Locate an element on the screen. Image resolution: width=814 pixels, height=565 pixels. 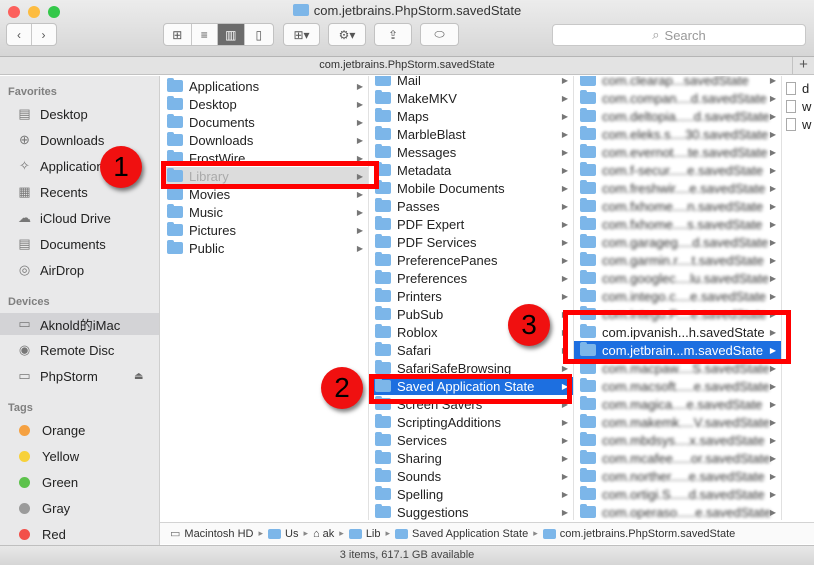
sidebar-item-icloud-drive: ☁ iCloud Drive is located at coordinates (79, 218).